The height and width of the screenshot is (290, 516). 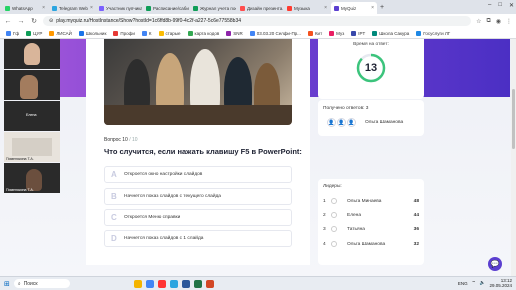 What do you see at coordinates (198, 174) in the screenshot?
I see `answer-option-a: A Откроется окно настройки слайдов` at bounding box center [198, 174].